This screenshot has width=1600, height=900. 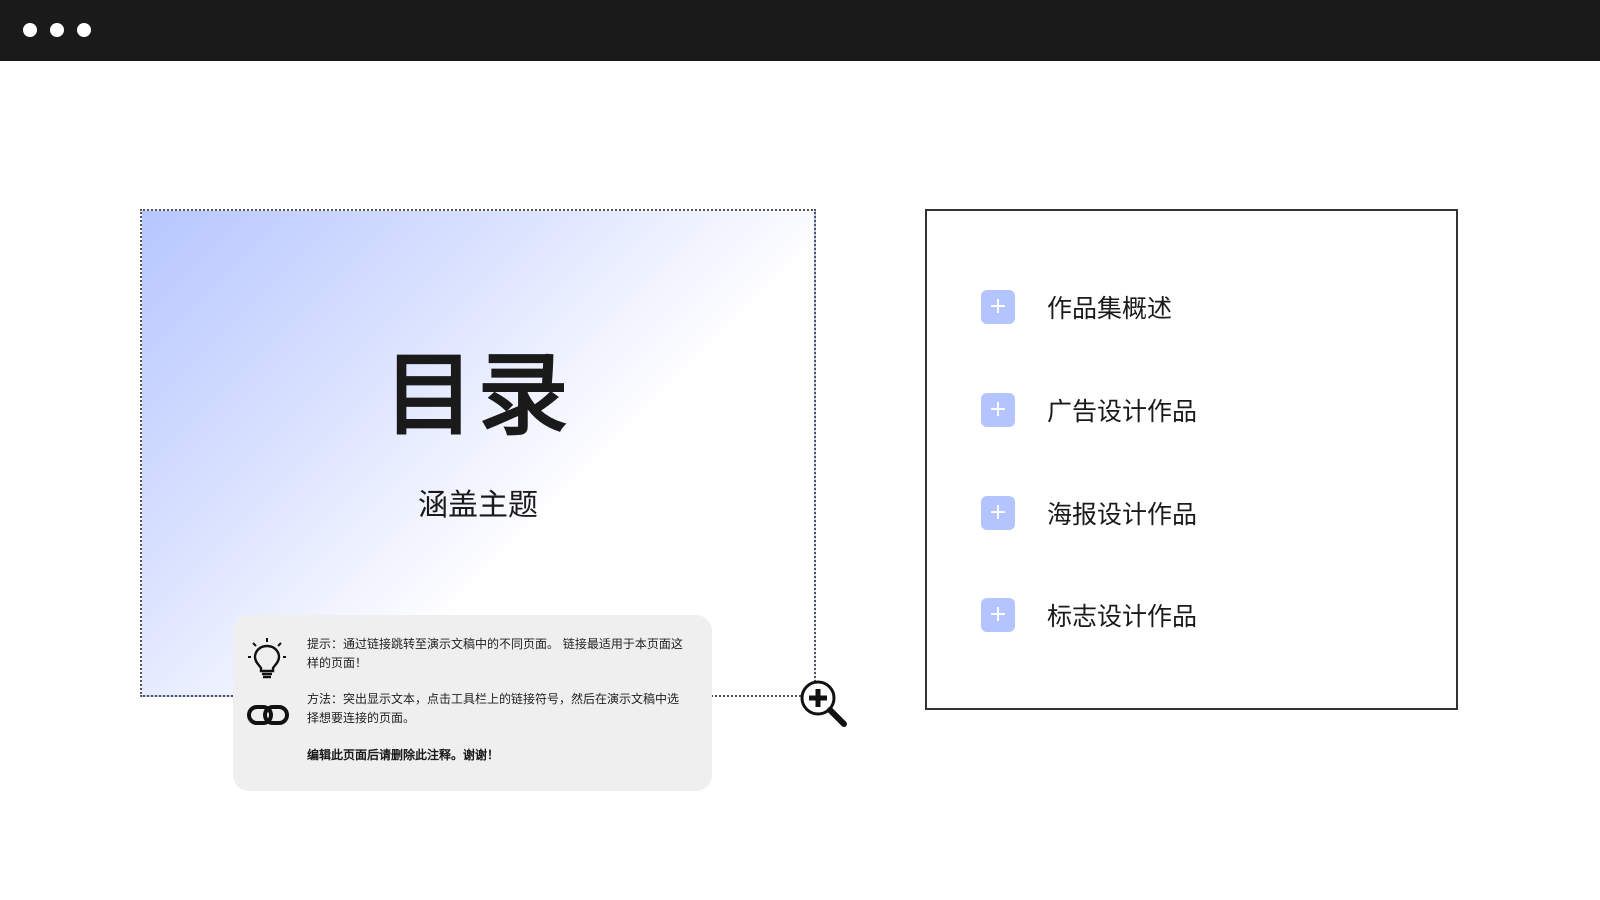 What do you see at coordinates (403, 755) in the screenshot?
I see `note-reminder-text: 编辑此页面后请删除此注释。谢谢！` at bounding box center [403, 755].